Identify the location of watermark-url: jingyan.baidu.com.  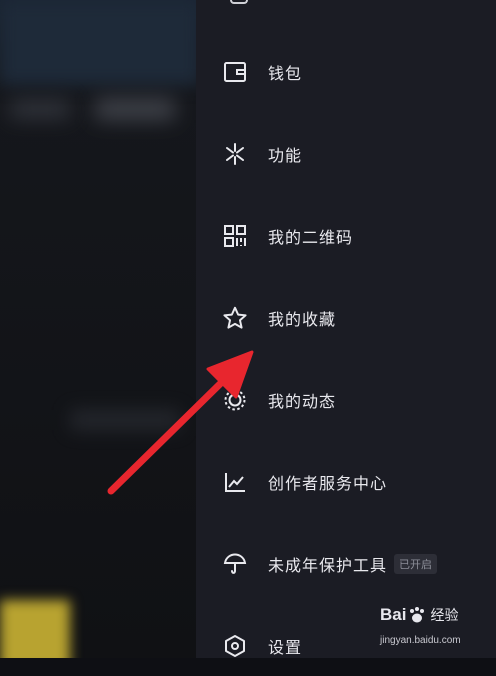
(420, 640).